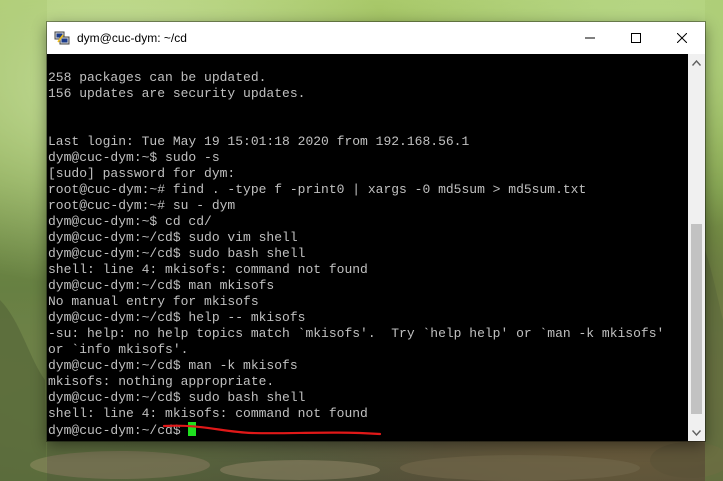  Describe the element at coordinates (173, 237) in the screenshot. I see `terminal-line: dym@cuc-dym:~/cd$ sudo vim shell` at that location.